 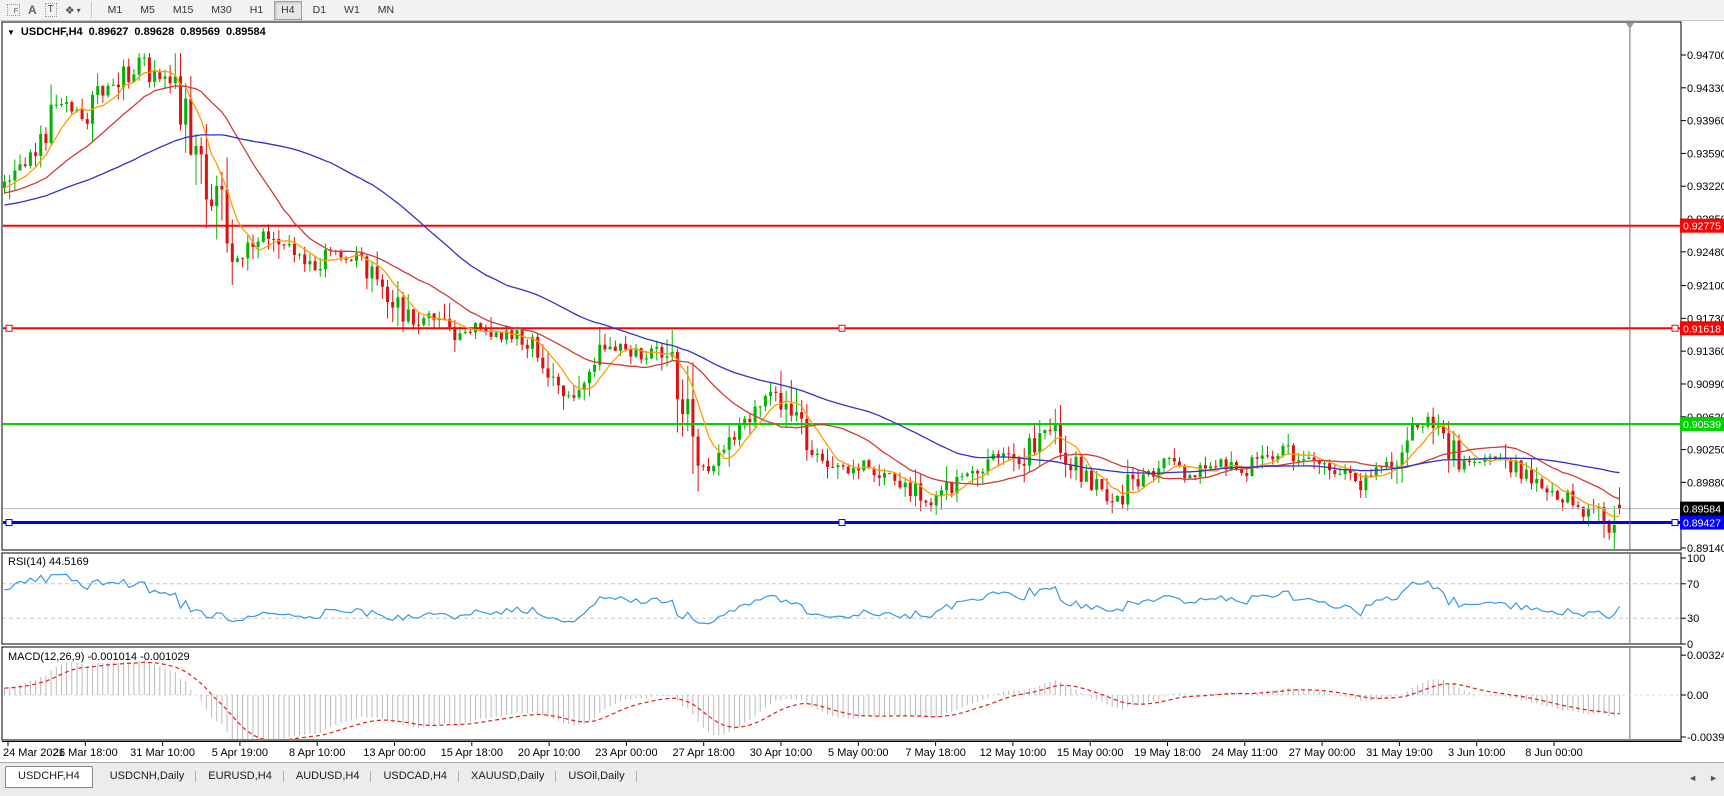 What do you see at coordinates (183, 10) in the screenshot?
I see `timeframe-button-m15: M15` at bounding box center [183, 10].